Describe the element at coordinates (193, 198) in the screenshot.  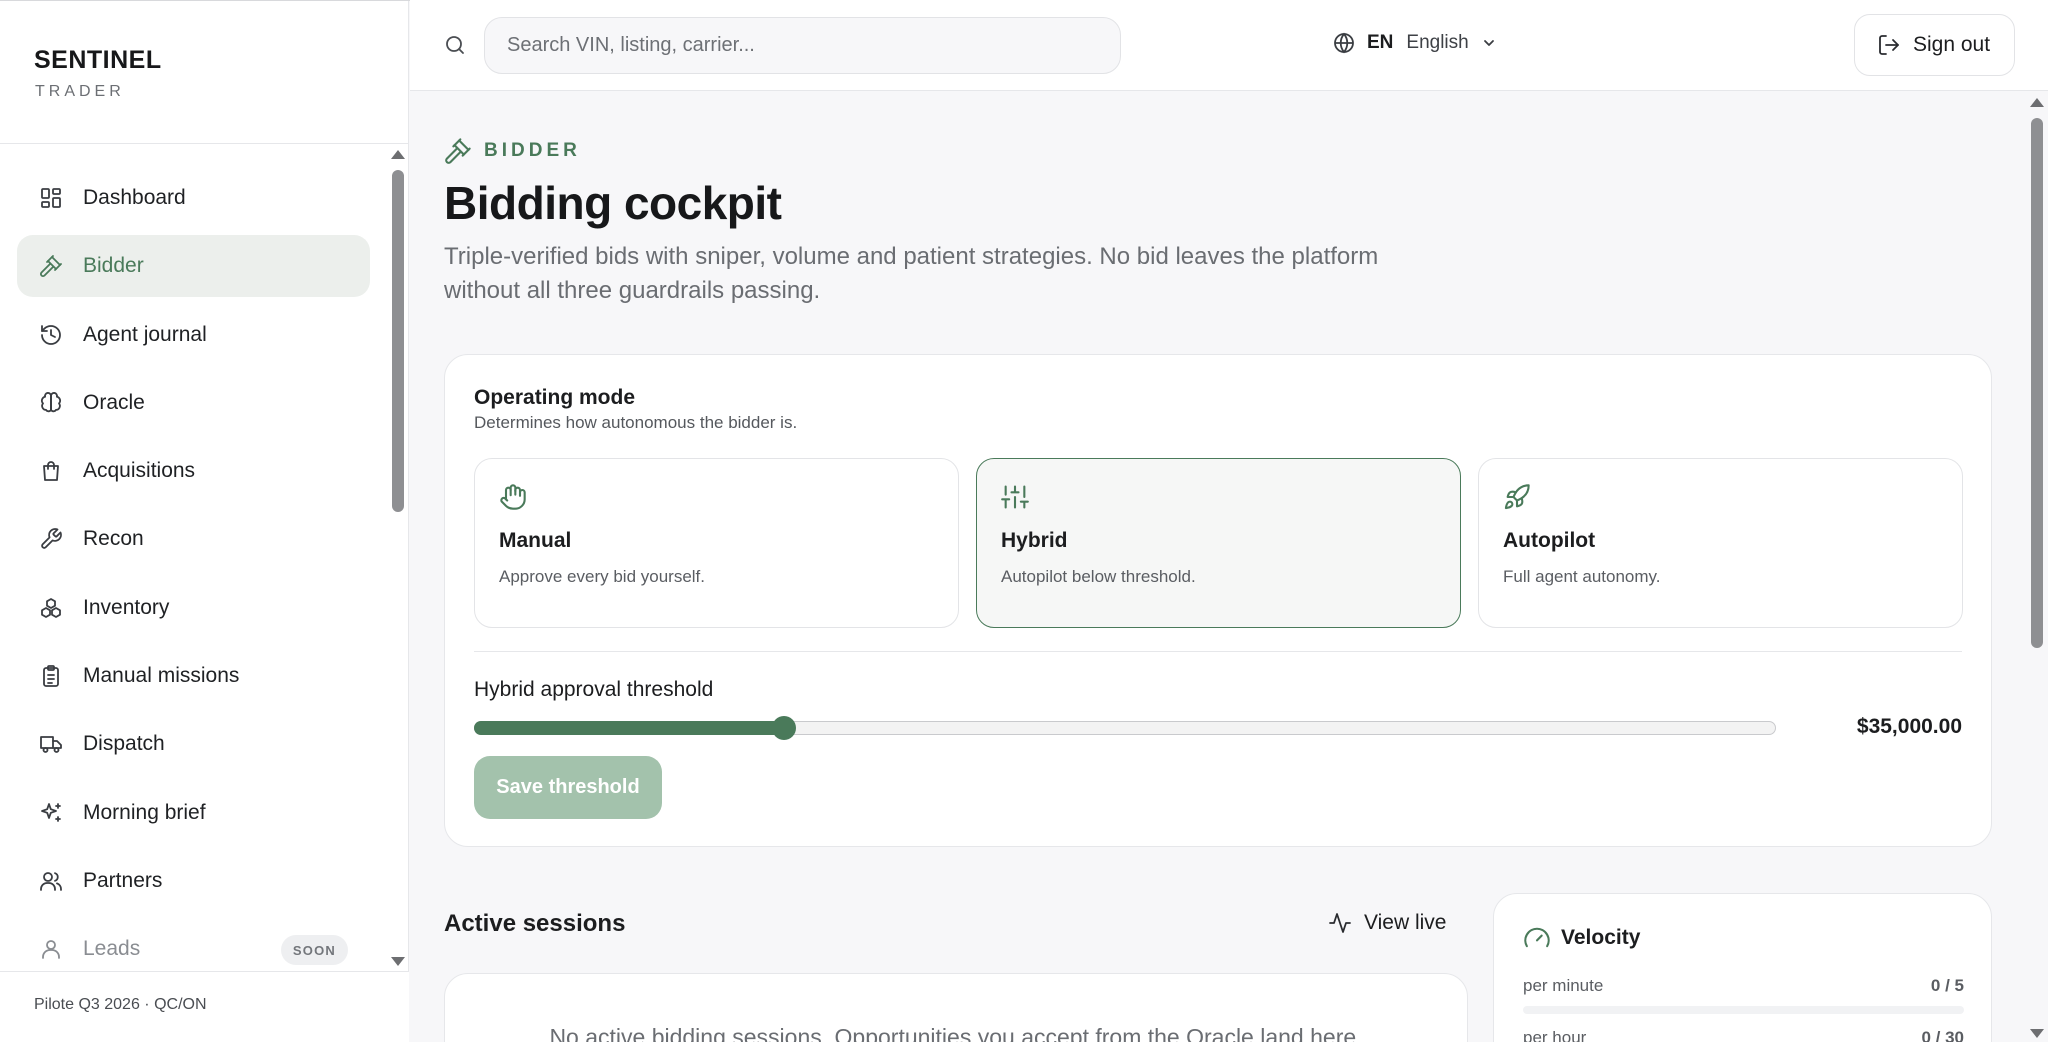
I see `sidebar-item-dashboard: Dashboard` at that location.